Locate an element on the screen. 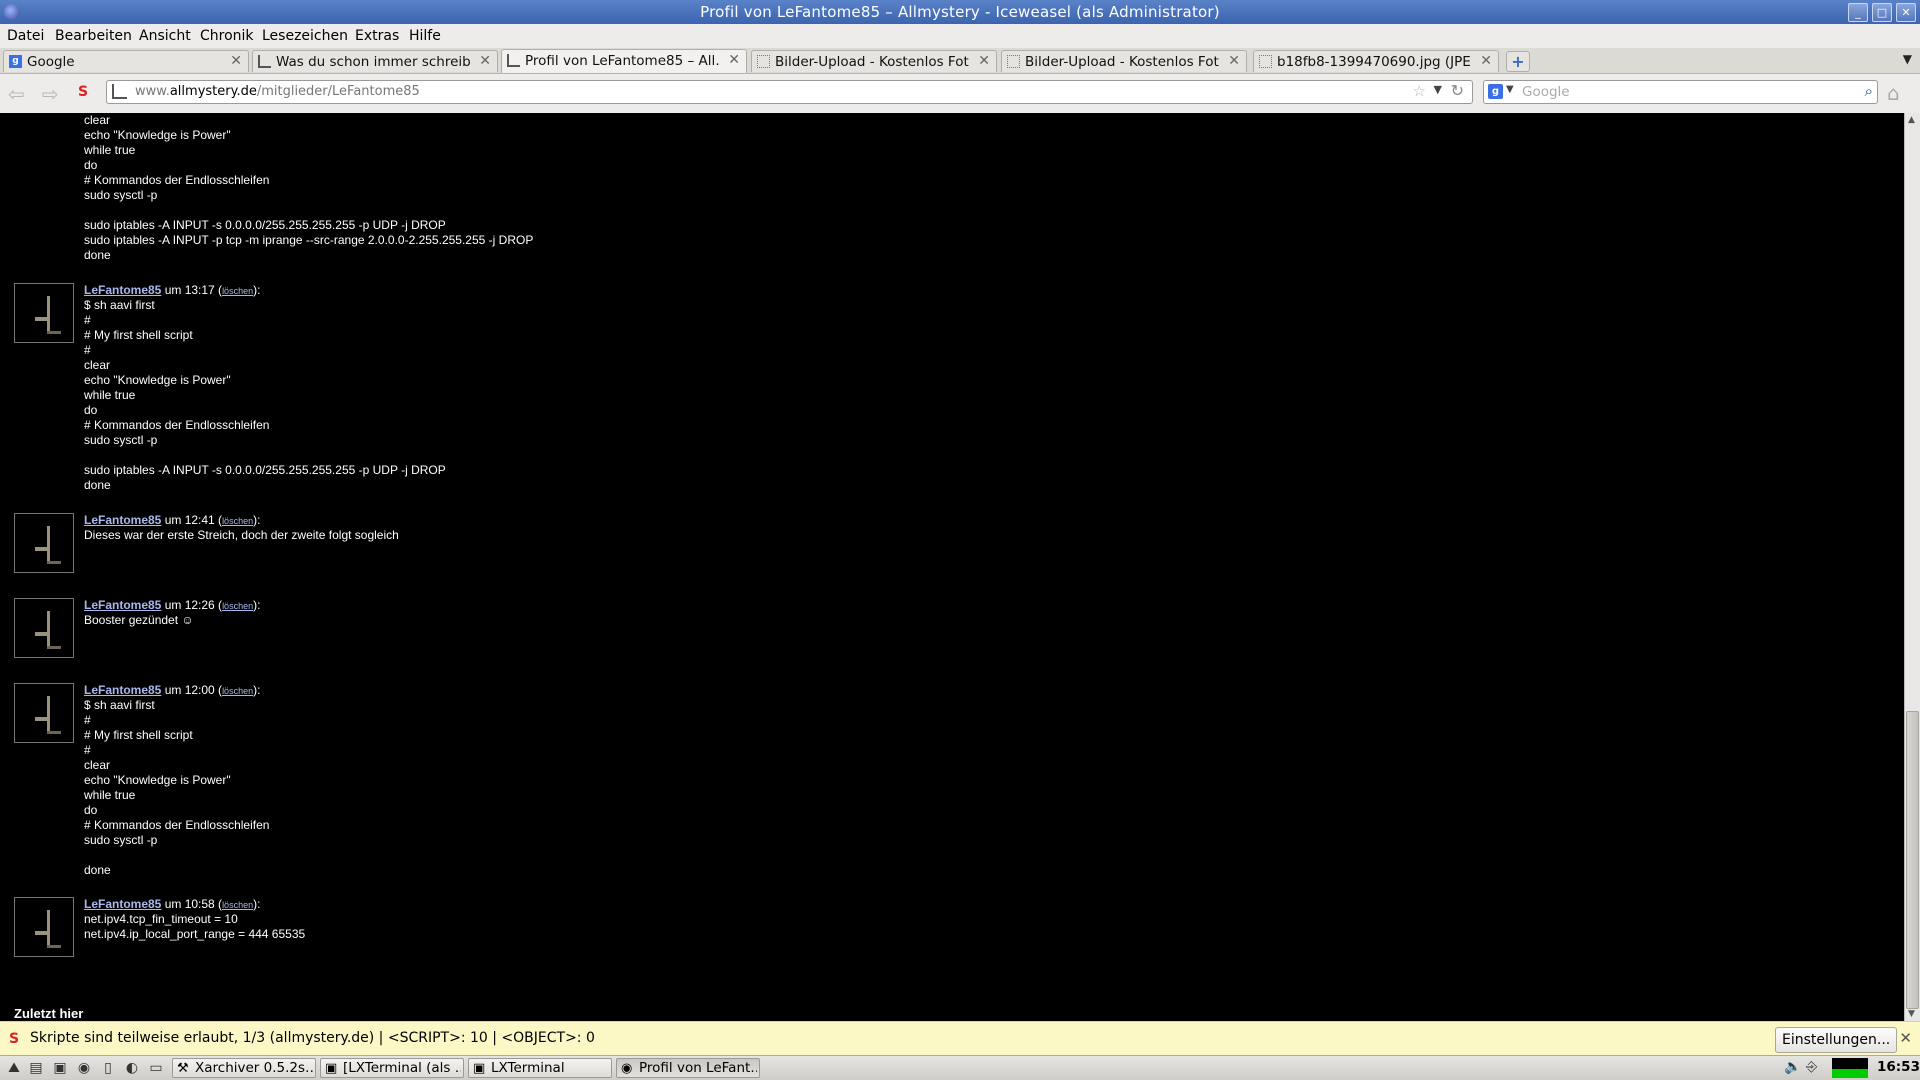  new-tab-button: + is located at coordinates (1518, 61).